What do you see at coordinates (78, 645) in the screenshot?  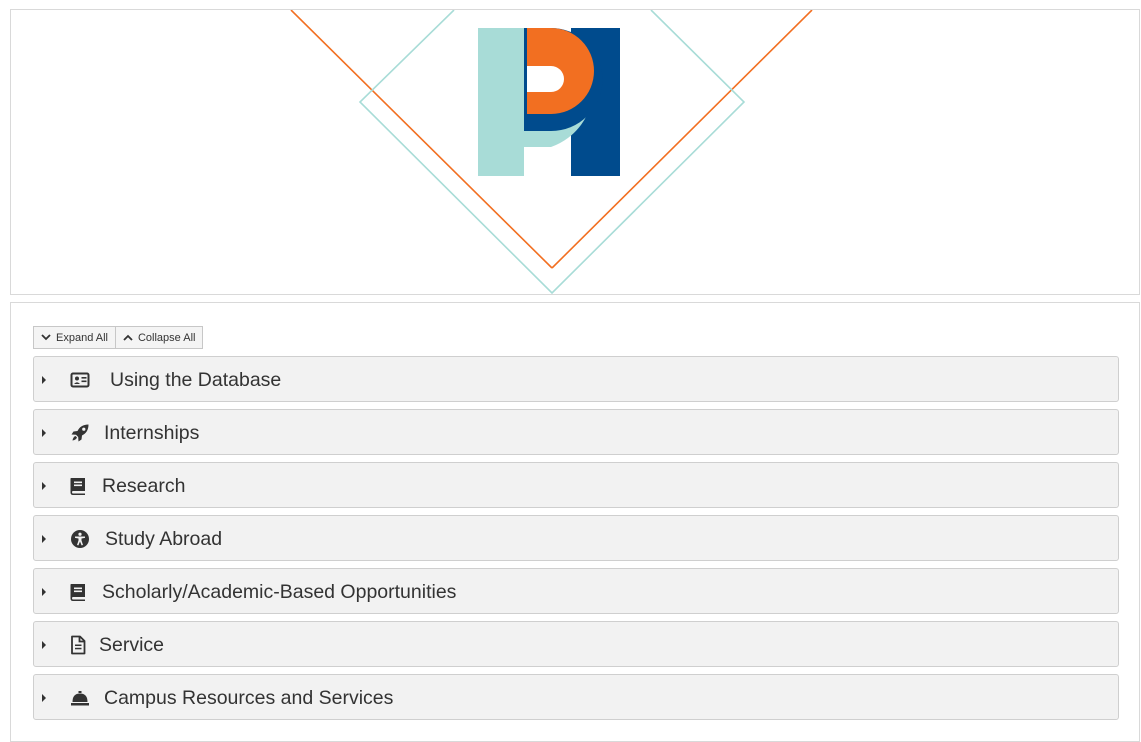 I see `file-text-icon` at bounding box center [78, 645].